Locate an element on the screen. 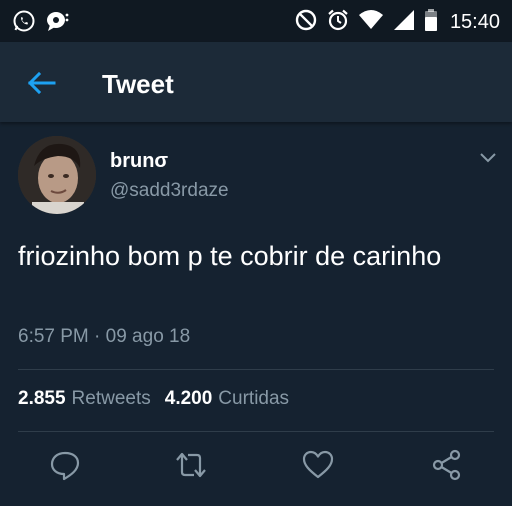  status-right-icons: 15:40 is located at coordinates (397, 22).